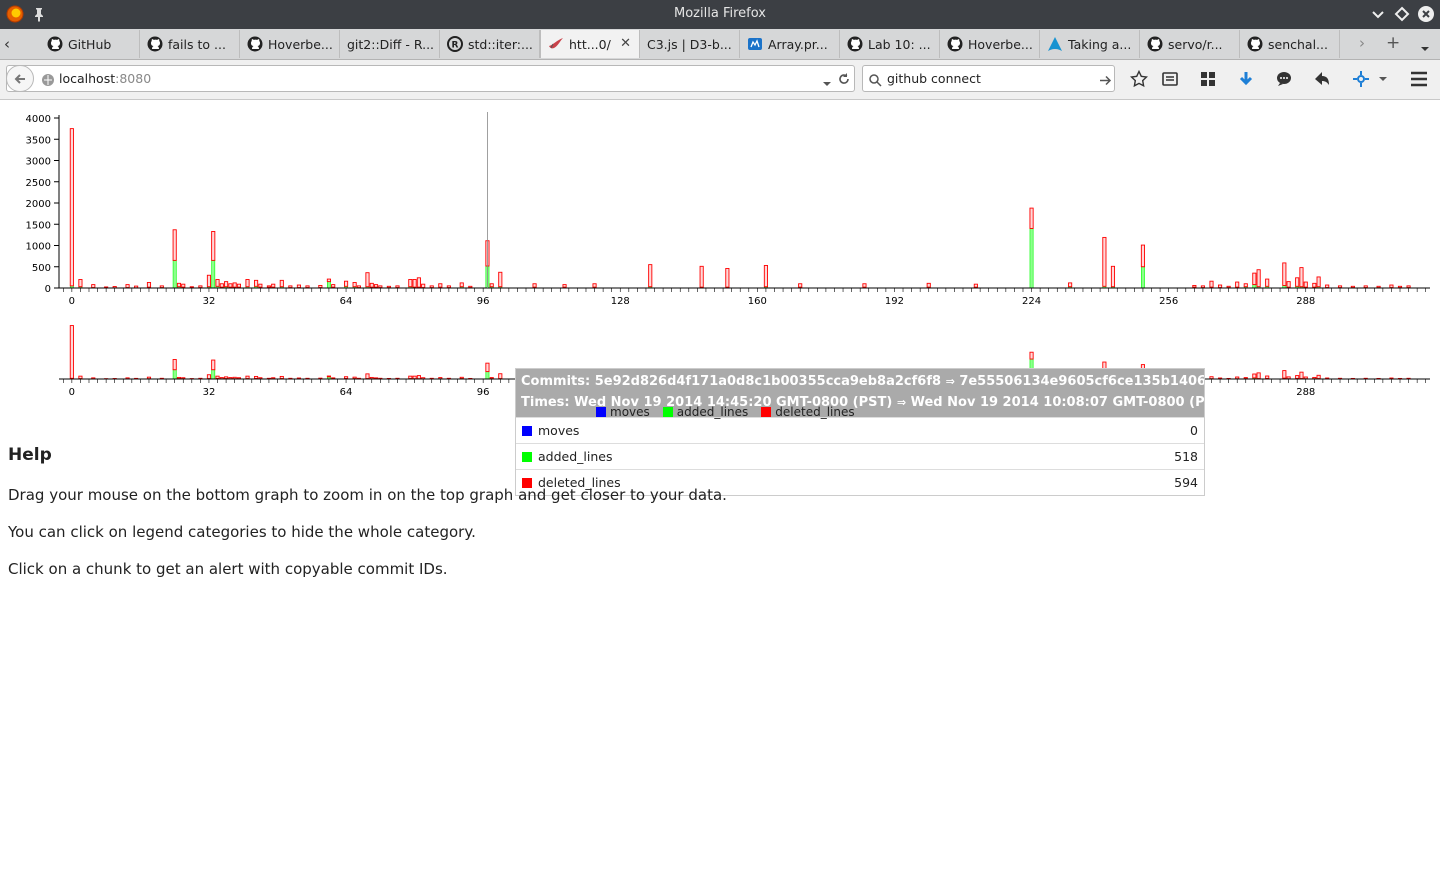 The width and height of the screenshot is (1440, 870). I want to click on url-text: localhost:8080, so click(105, 78).